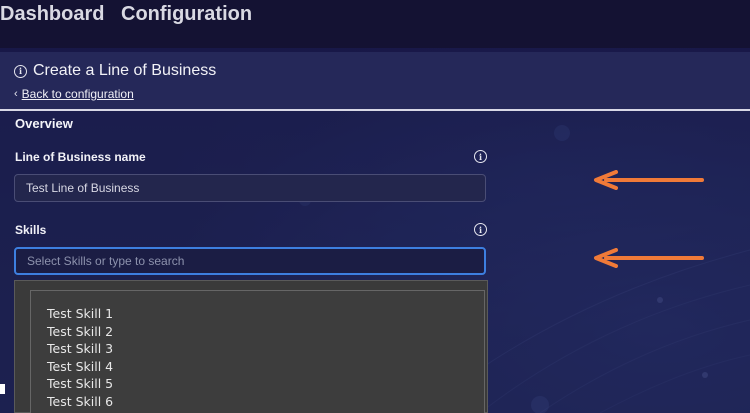 Image resolution: width=750 pixels, height=413 pixels. I want to click on page-title: Create a Line of Business, so click(125, 70).